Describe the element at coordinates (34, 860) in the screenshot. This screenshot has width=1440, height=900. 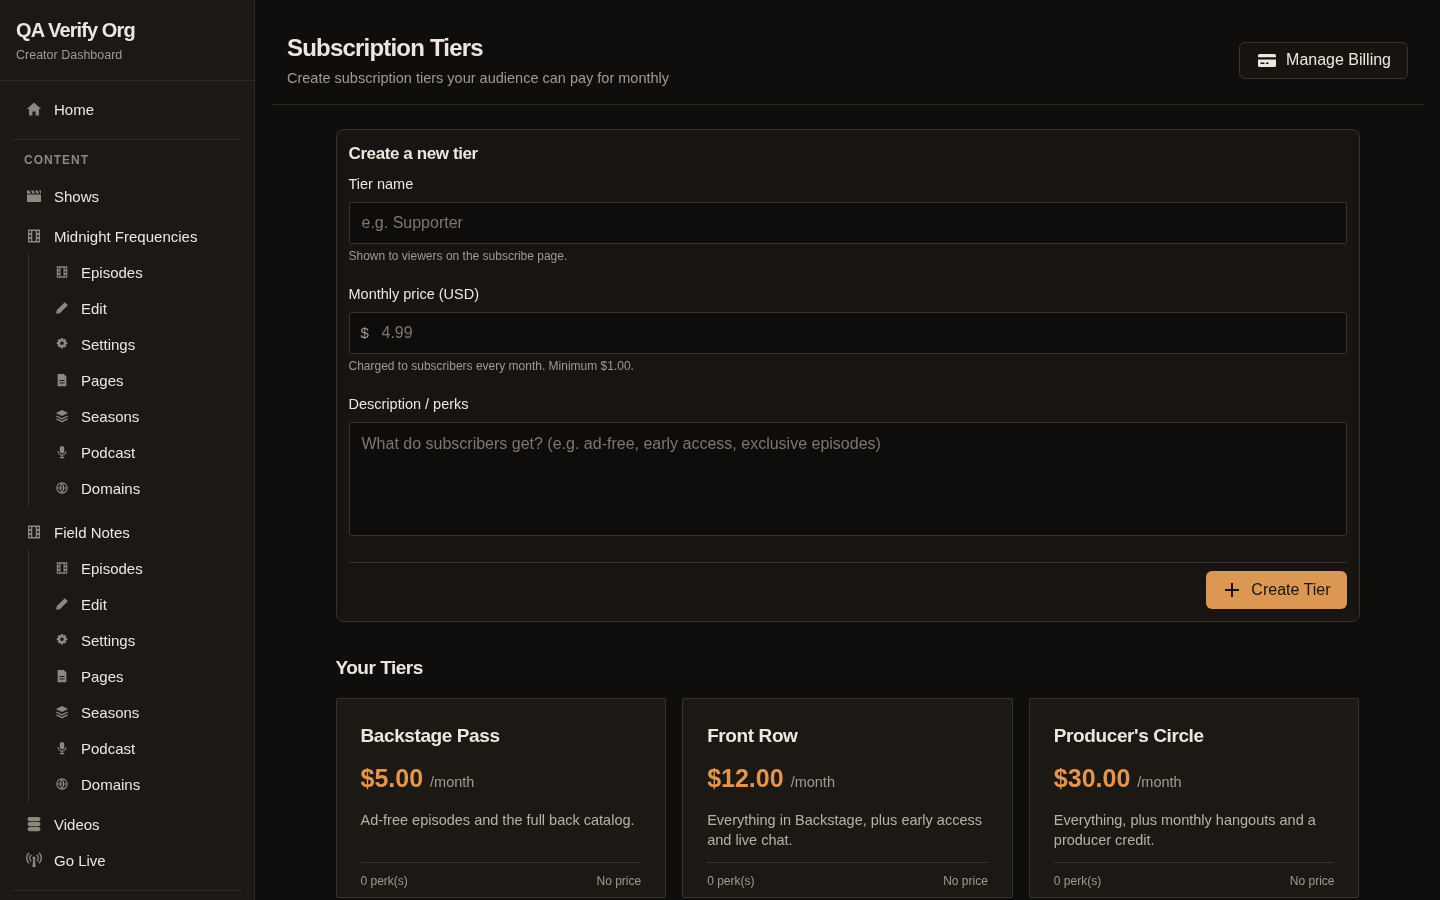
I see `antenna-icon` at that location.